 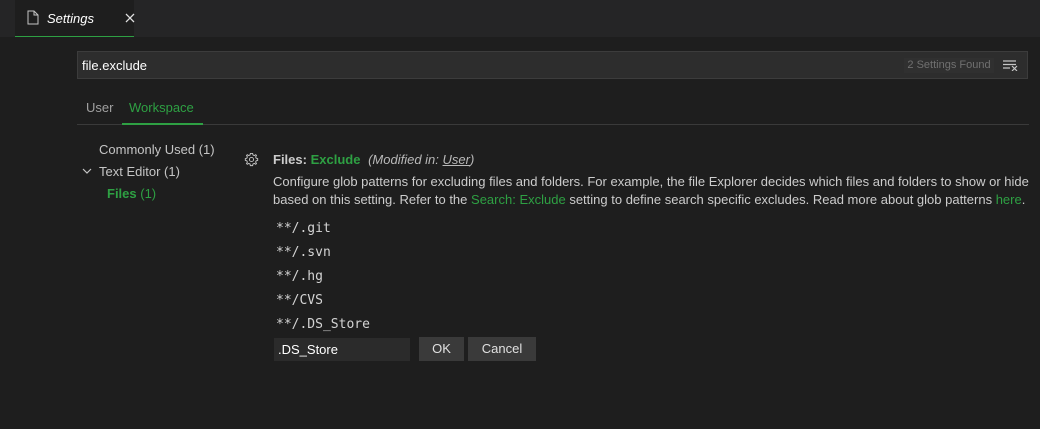 I want to click on settings-tab-label: Settings, so click(x=70, y=18).